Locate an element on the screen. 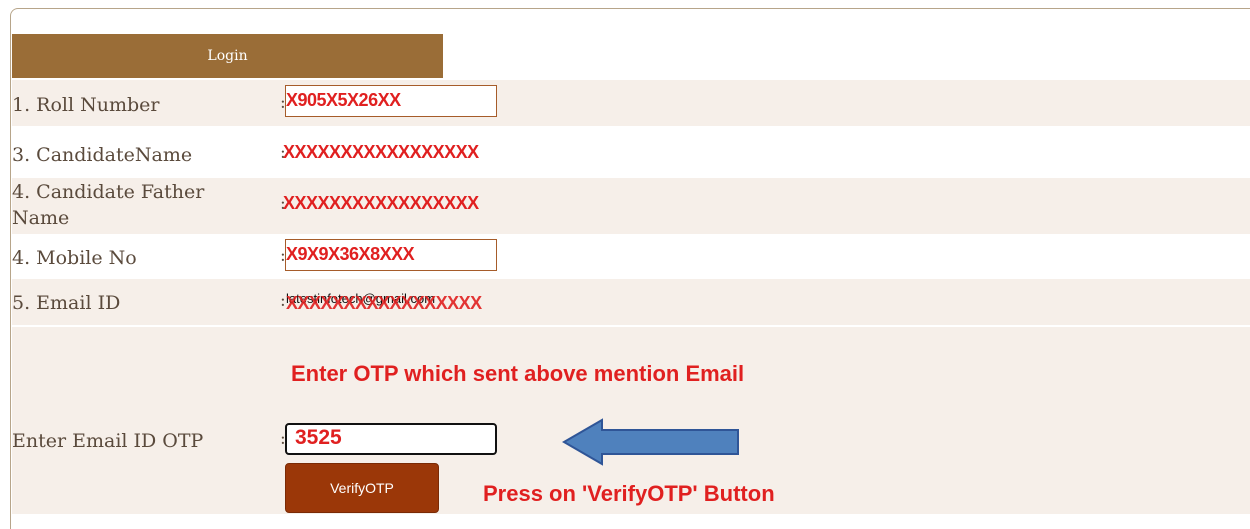  mobile-no-input: X9X9X36X8XXX is located at coordinates (391, 255).